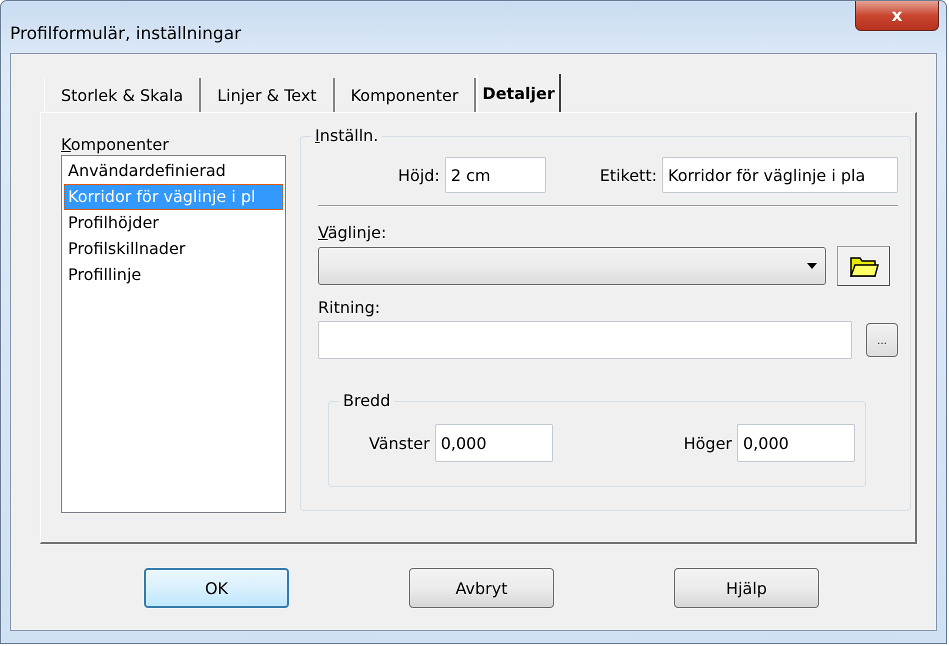 The height and width of the screenshot is (646, 949). I want to click on label-field: Korridor för väglinje i pla, so click(780, 175).